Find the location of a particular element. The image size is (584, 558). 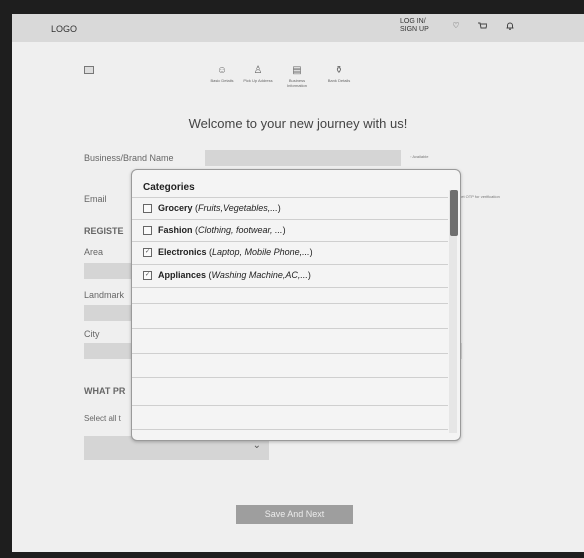

cart-icon is located at coordinates (482, 26).